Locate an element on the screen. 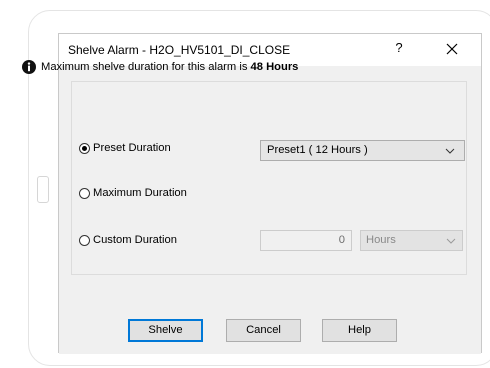 This screenshot has height=368, width=490. radio-button-preset is located at coordinates (84, 148).